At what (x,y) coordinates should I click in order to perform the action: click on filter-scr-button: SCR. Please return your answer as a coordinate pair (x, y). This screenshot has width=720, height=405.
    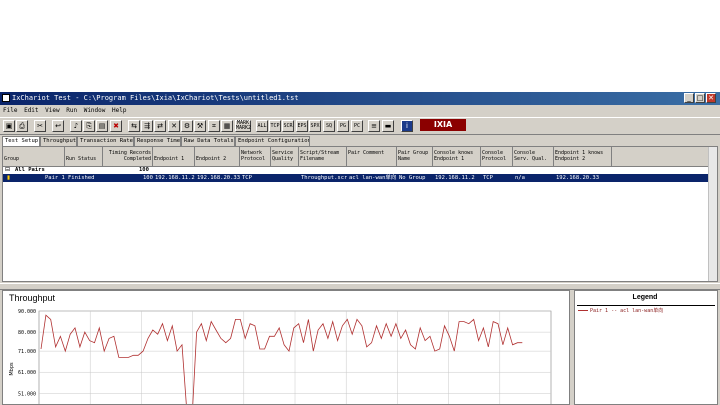
    Looking at the image, I should click on (288, 126).